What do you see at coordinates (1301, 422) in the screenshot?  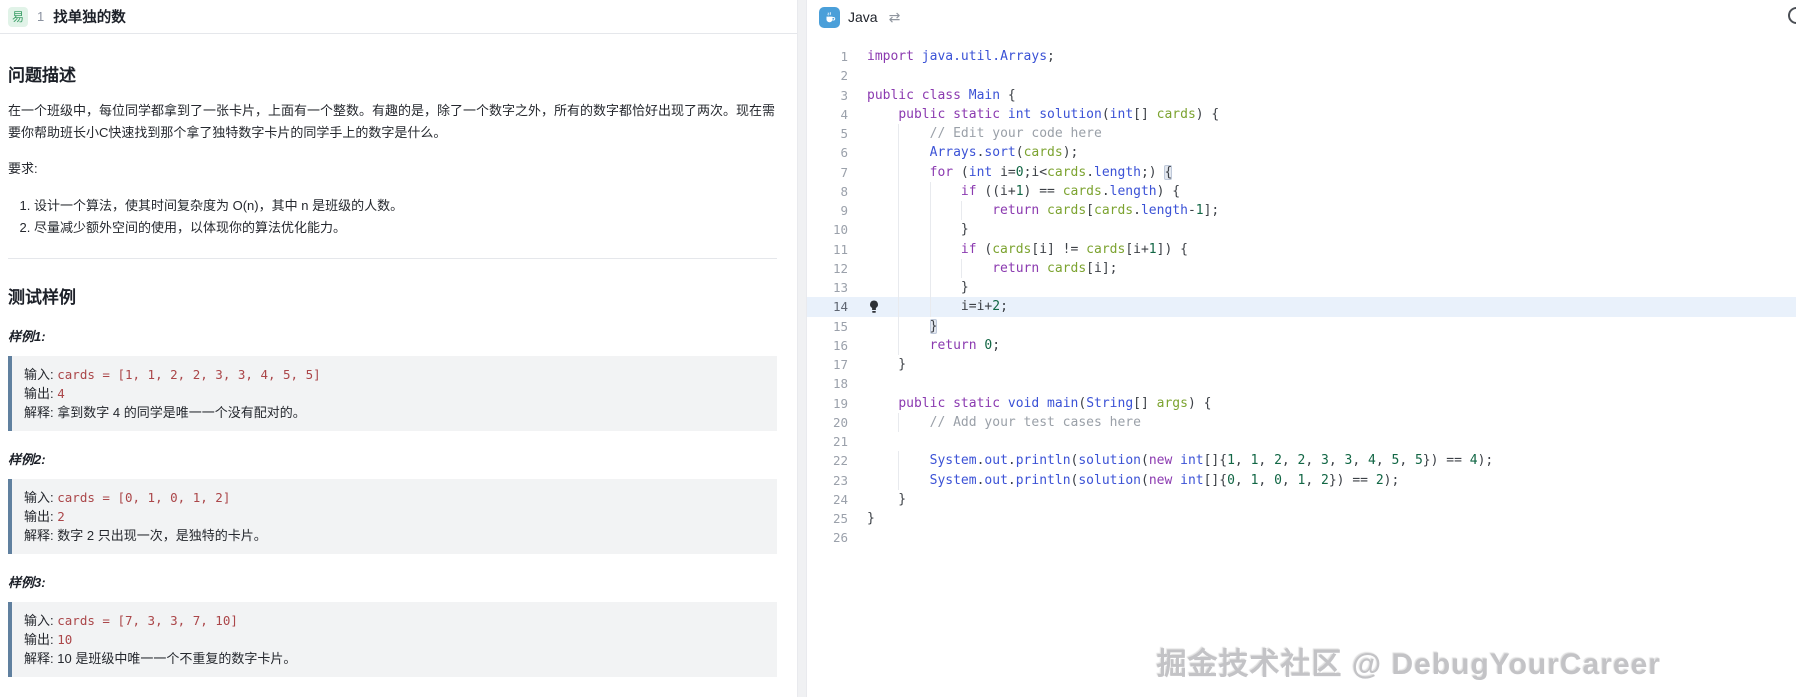 I see `code-line: 20 // Add your test cases here` at bounding box center [1301, 422].